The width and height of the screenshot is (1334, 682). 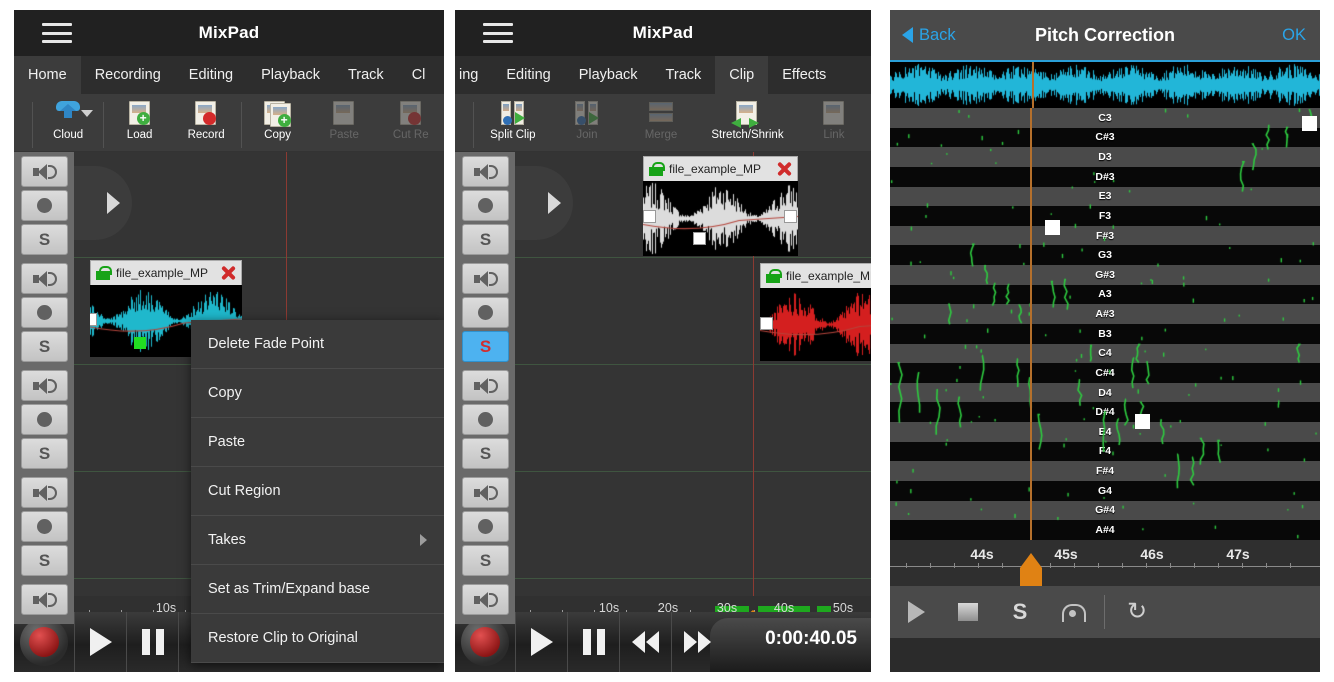 What do you see at coordinates (473, 75) in the screenshot?
I see `tab-recording-partial: ing` at bounding box center [473, 75].